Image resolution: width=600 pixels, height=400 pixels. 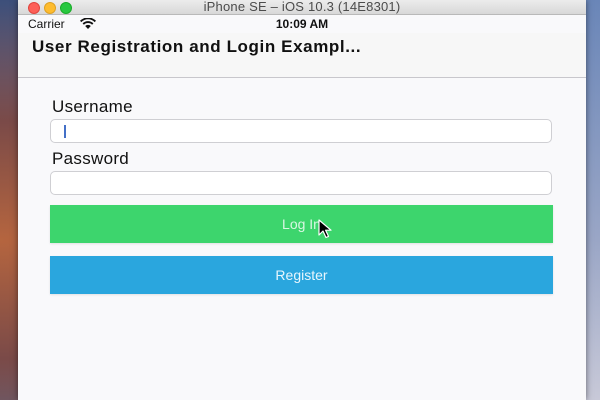 I want to click on status-time: 10:09 AM, so click(x=302, y=24).